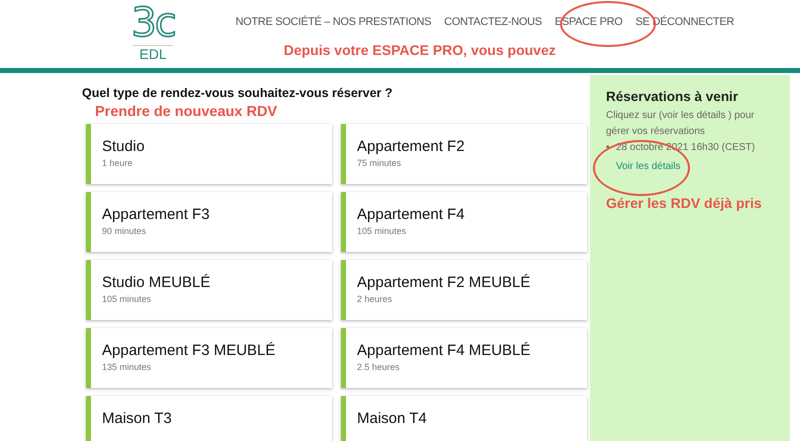  What do you see at coordinates (125, 231) in the screenshot?
I see `service-duration: 90 minutes` at bounding box center [125, 231].